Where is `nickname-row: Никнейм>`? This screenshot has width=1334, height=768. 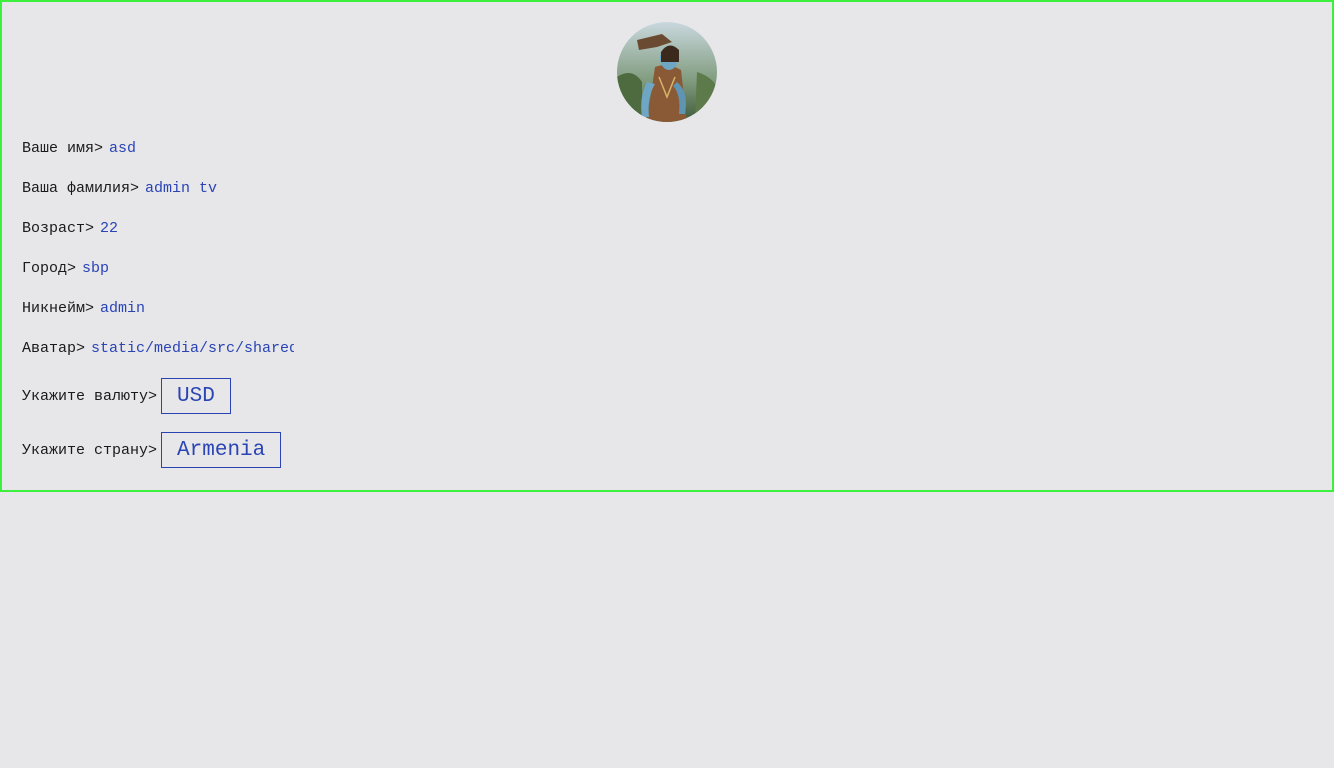 nickname-row: Никнейм> is located at coordinates (151, 308).